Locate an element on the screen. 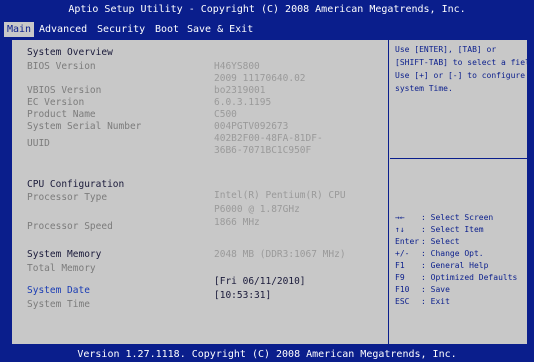  tab-security: Security is located at coordinates (121, 29).